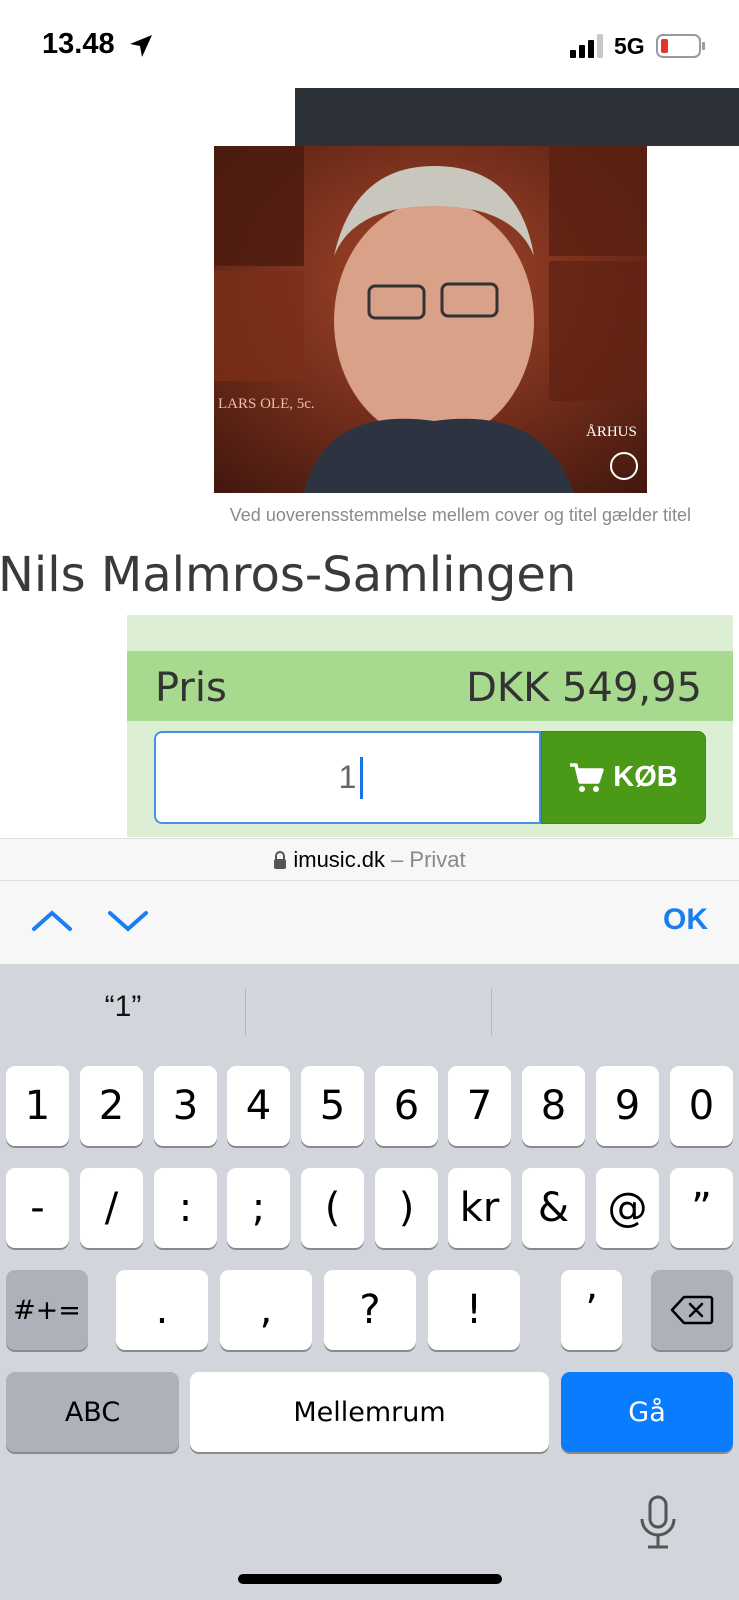  Describe the element at coordinates (147, 117) in the screenshot. I see `site-logo: imusic` at that location.